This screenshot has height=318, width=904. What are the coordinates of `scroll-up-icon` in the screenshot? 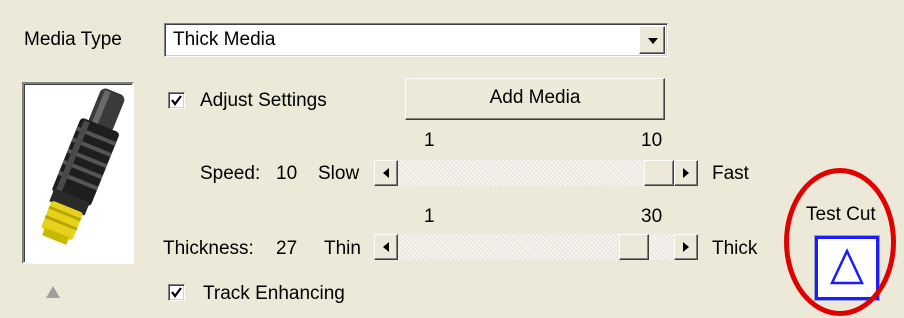 It's located at (53, 292).